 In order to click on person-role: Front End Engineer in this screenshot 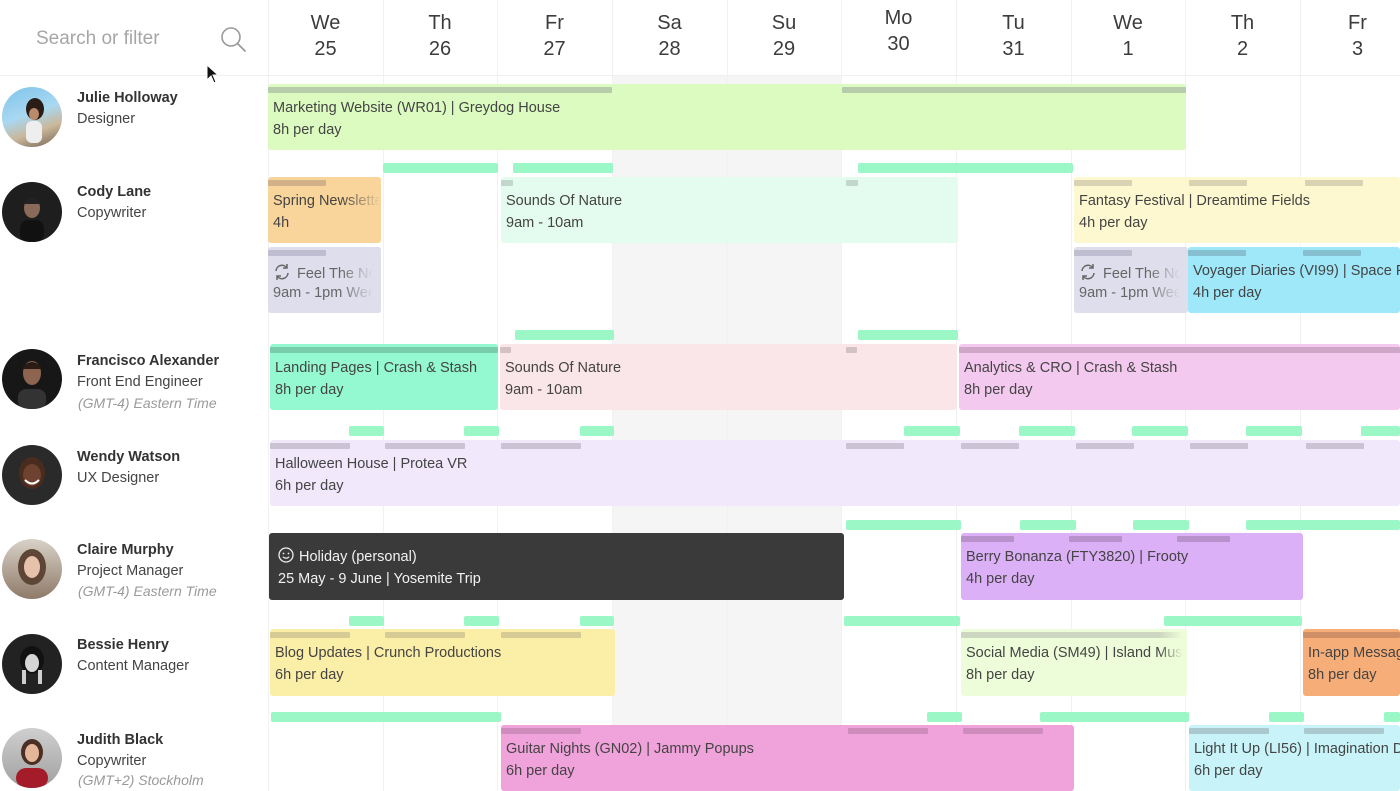, I will do `click(140, 382)`.